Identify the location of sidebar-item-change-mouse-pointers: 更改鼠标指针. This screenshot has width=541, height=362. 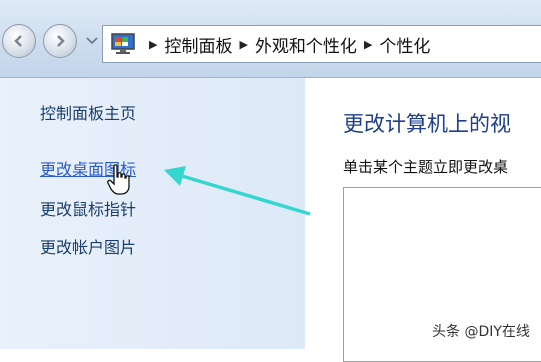
(88, 208).